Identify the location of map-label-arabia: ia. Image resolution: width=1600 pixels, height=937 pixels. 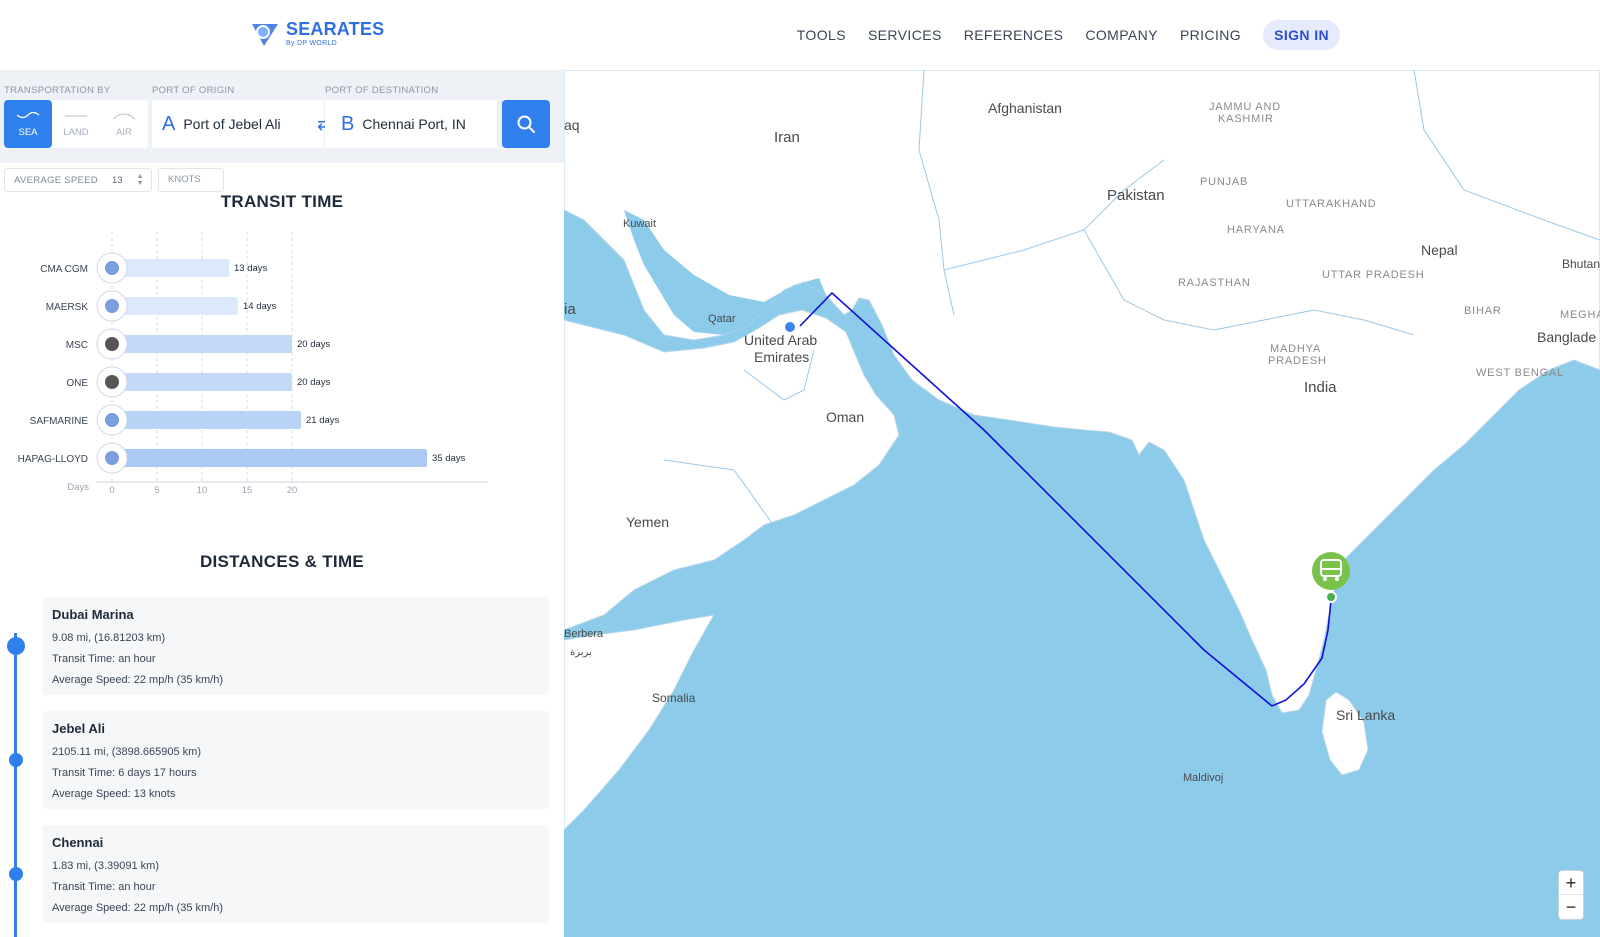
(570, 309).